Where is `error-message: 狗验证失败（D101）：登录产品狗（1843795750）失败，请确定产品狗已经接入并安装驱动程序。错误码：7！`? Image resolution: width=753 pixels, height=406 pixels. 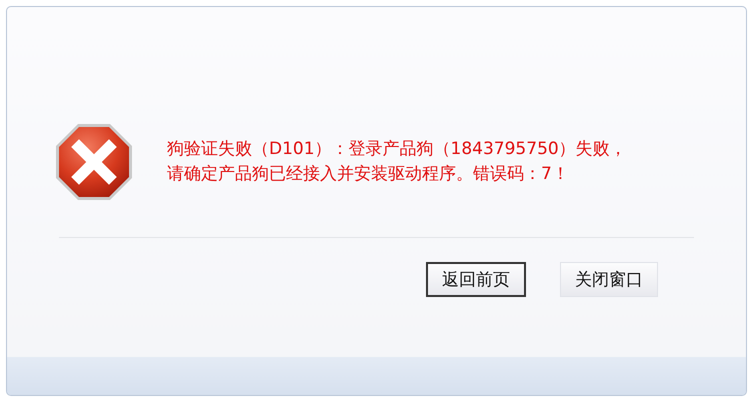
error-message: 狗验证失败（D101）：登录产品狗（1843795750）失败，请确定产品狗已经接入并安装驱动程序。错误码：7！ is located at coordinates (397, 162).